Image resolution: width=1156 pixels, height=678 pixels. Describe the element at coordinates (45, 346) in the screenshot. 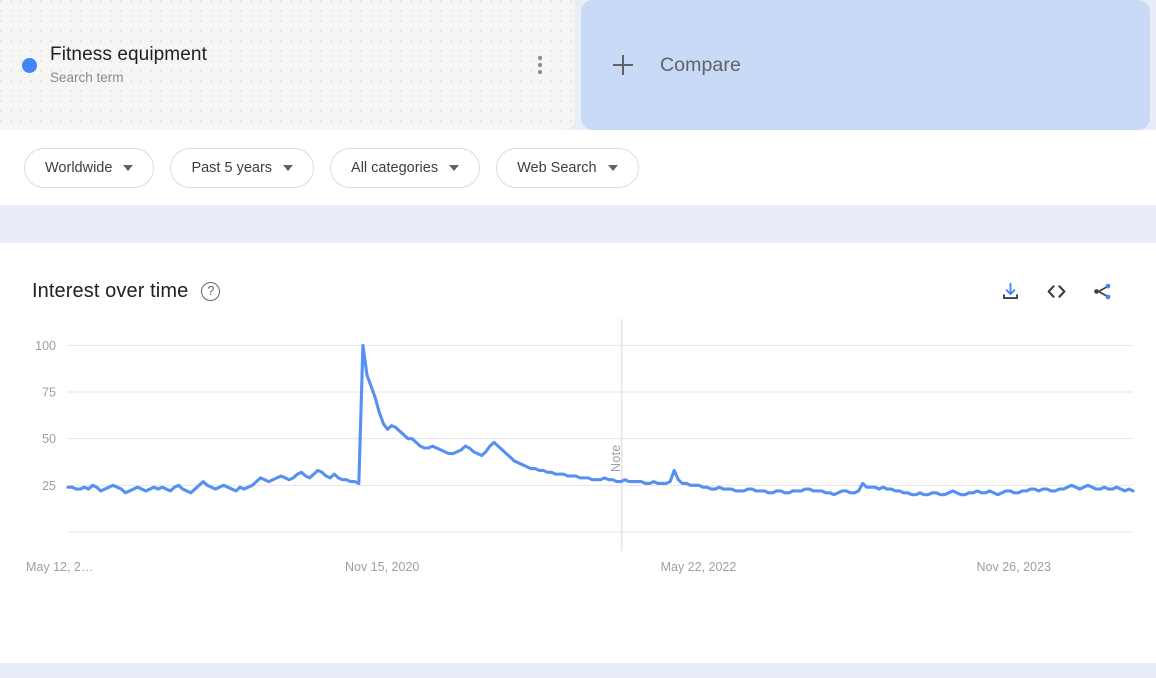

I see `svg-text: 100` at that location.